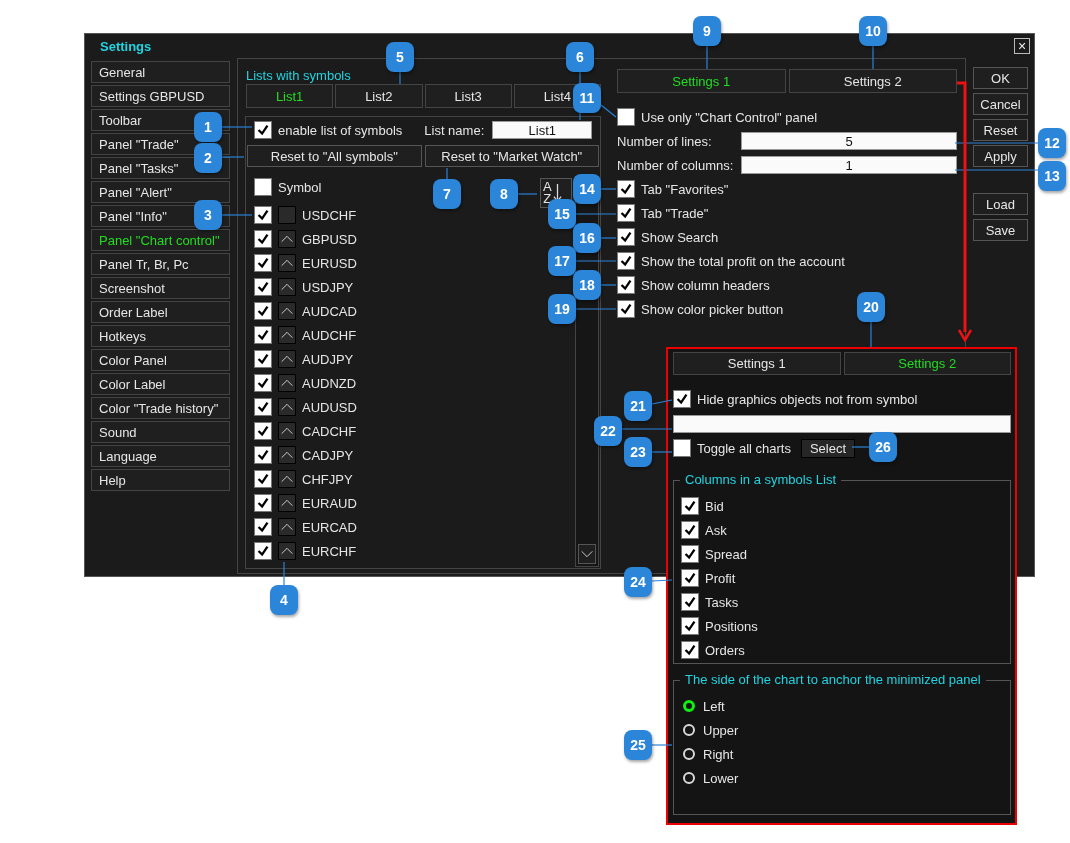 This screenshot has width=1070, height=843. I want to click on checkbox-label: Positions, so click(731, 626).